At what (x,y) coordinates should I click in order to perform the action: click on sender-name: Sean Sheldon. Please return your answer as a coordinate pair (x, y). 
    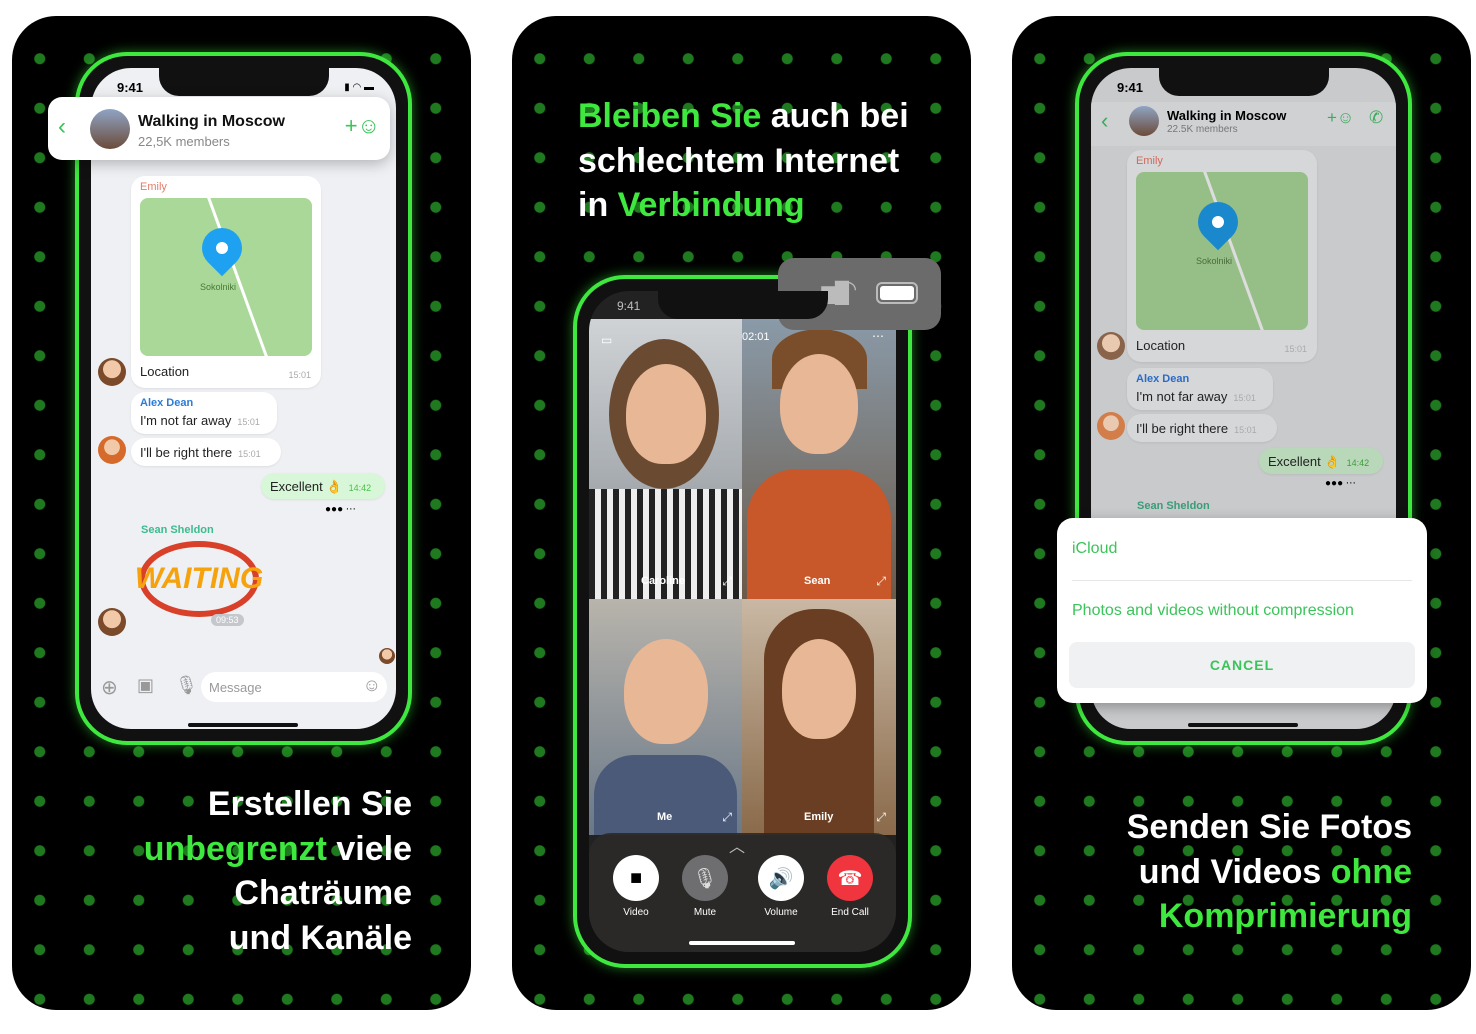
    Looking at the image, I should click on (1173, 506).